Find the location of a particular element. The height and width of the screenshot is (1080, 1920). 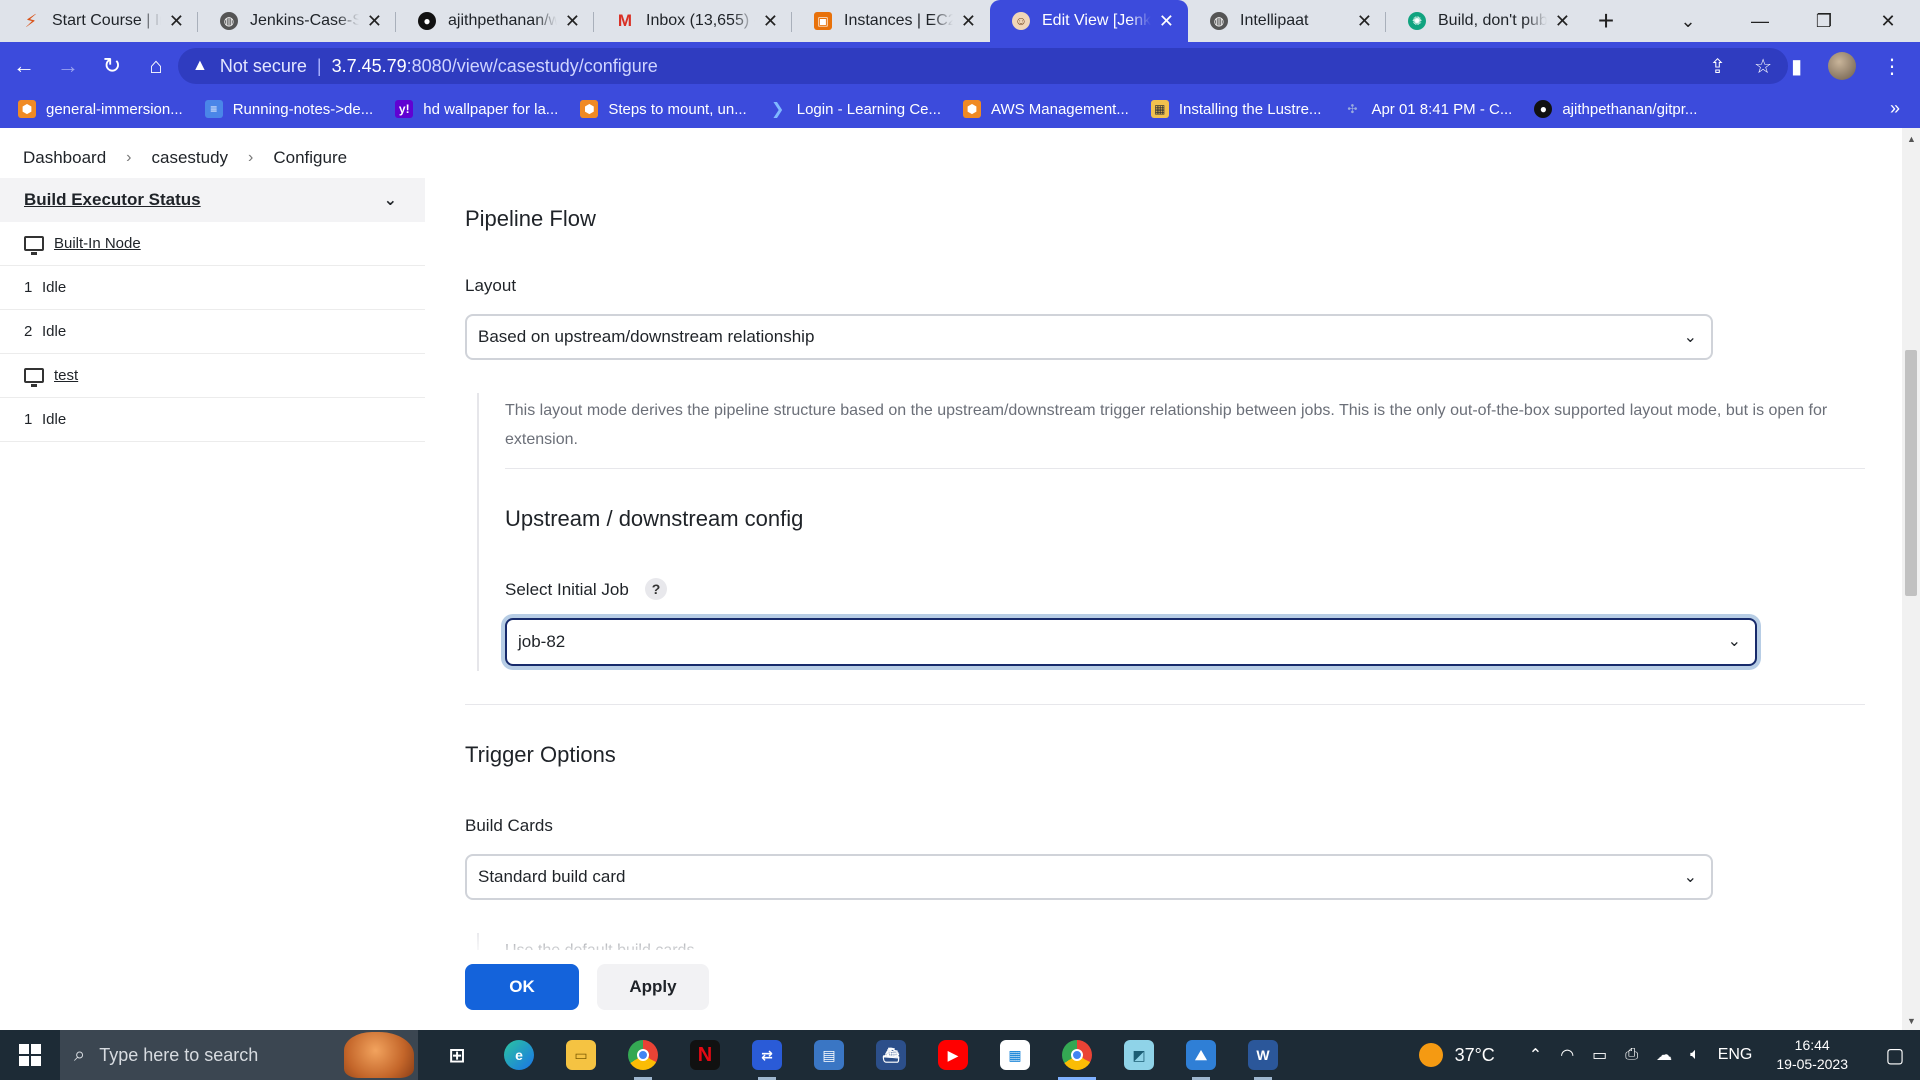

section-title-pipeline-flow: Pipeline Flow is located at coordinates (530, 218).